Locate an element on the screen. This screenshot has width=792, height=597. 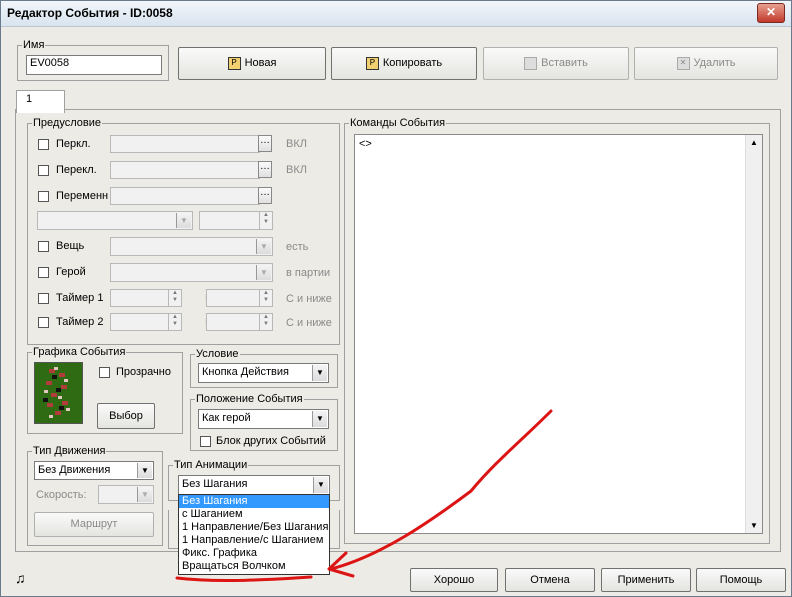
red-annotation-overlay is located at coordinates (364, 496).